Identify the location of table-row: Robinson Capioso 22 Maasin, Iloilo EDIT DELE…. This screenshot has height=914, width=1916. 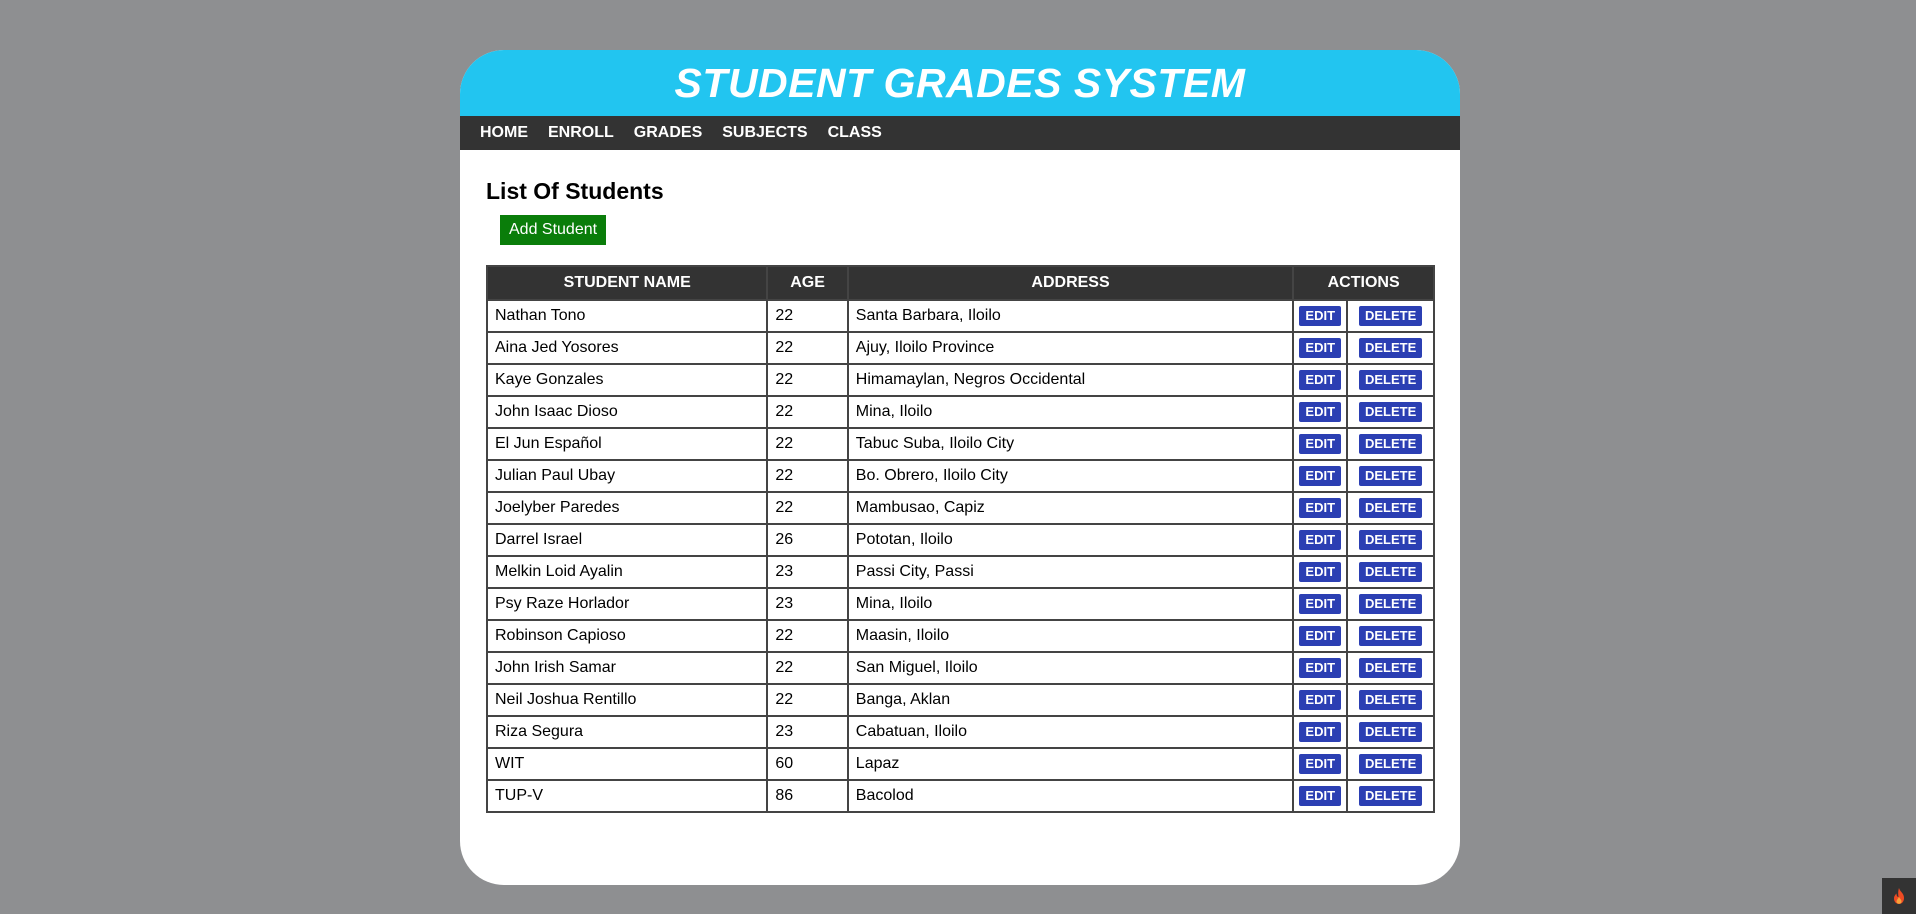
(960, 636).